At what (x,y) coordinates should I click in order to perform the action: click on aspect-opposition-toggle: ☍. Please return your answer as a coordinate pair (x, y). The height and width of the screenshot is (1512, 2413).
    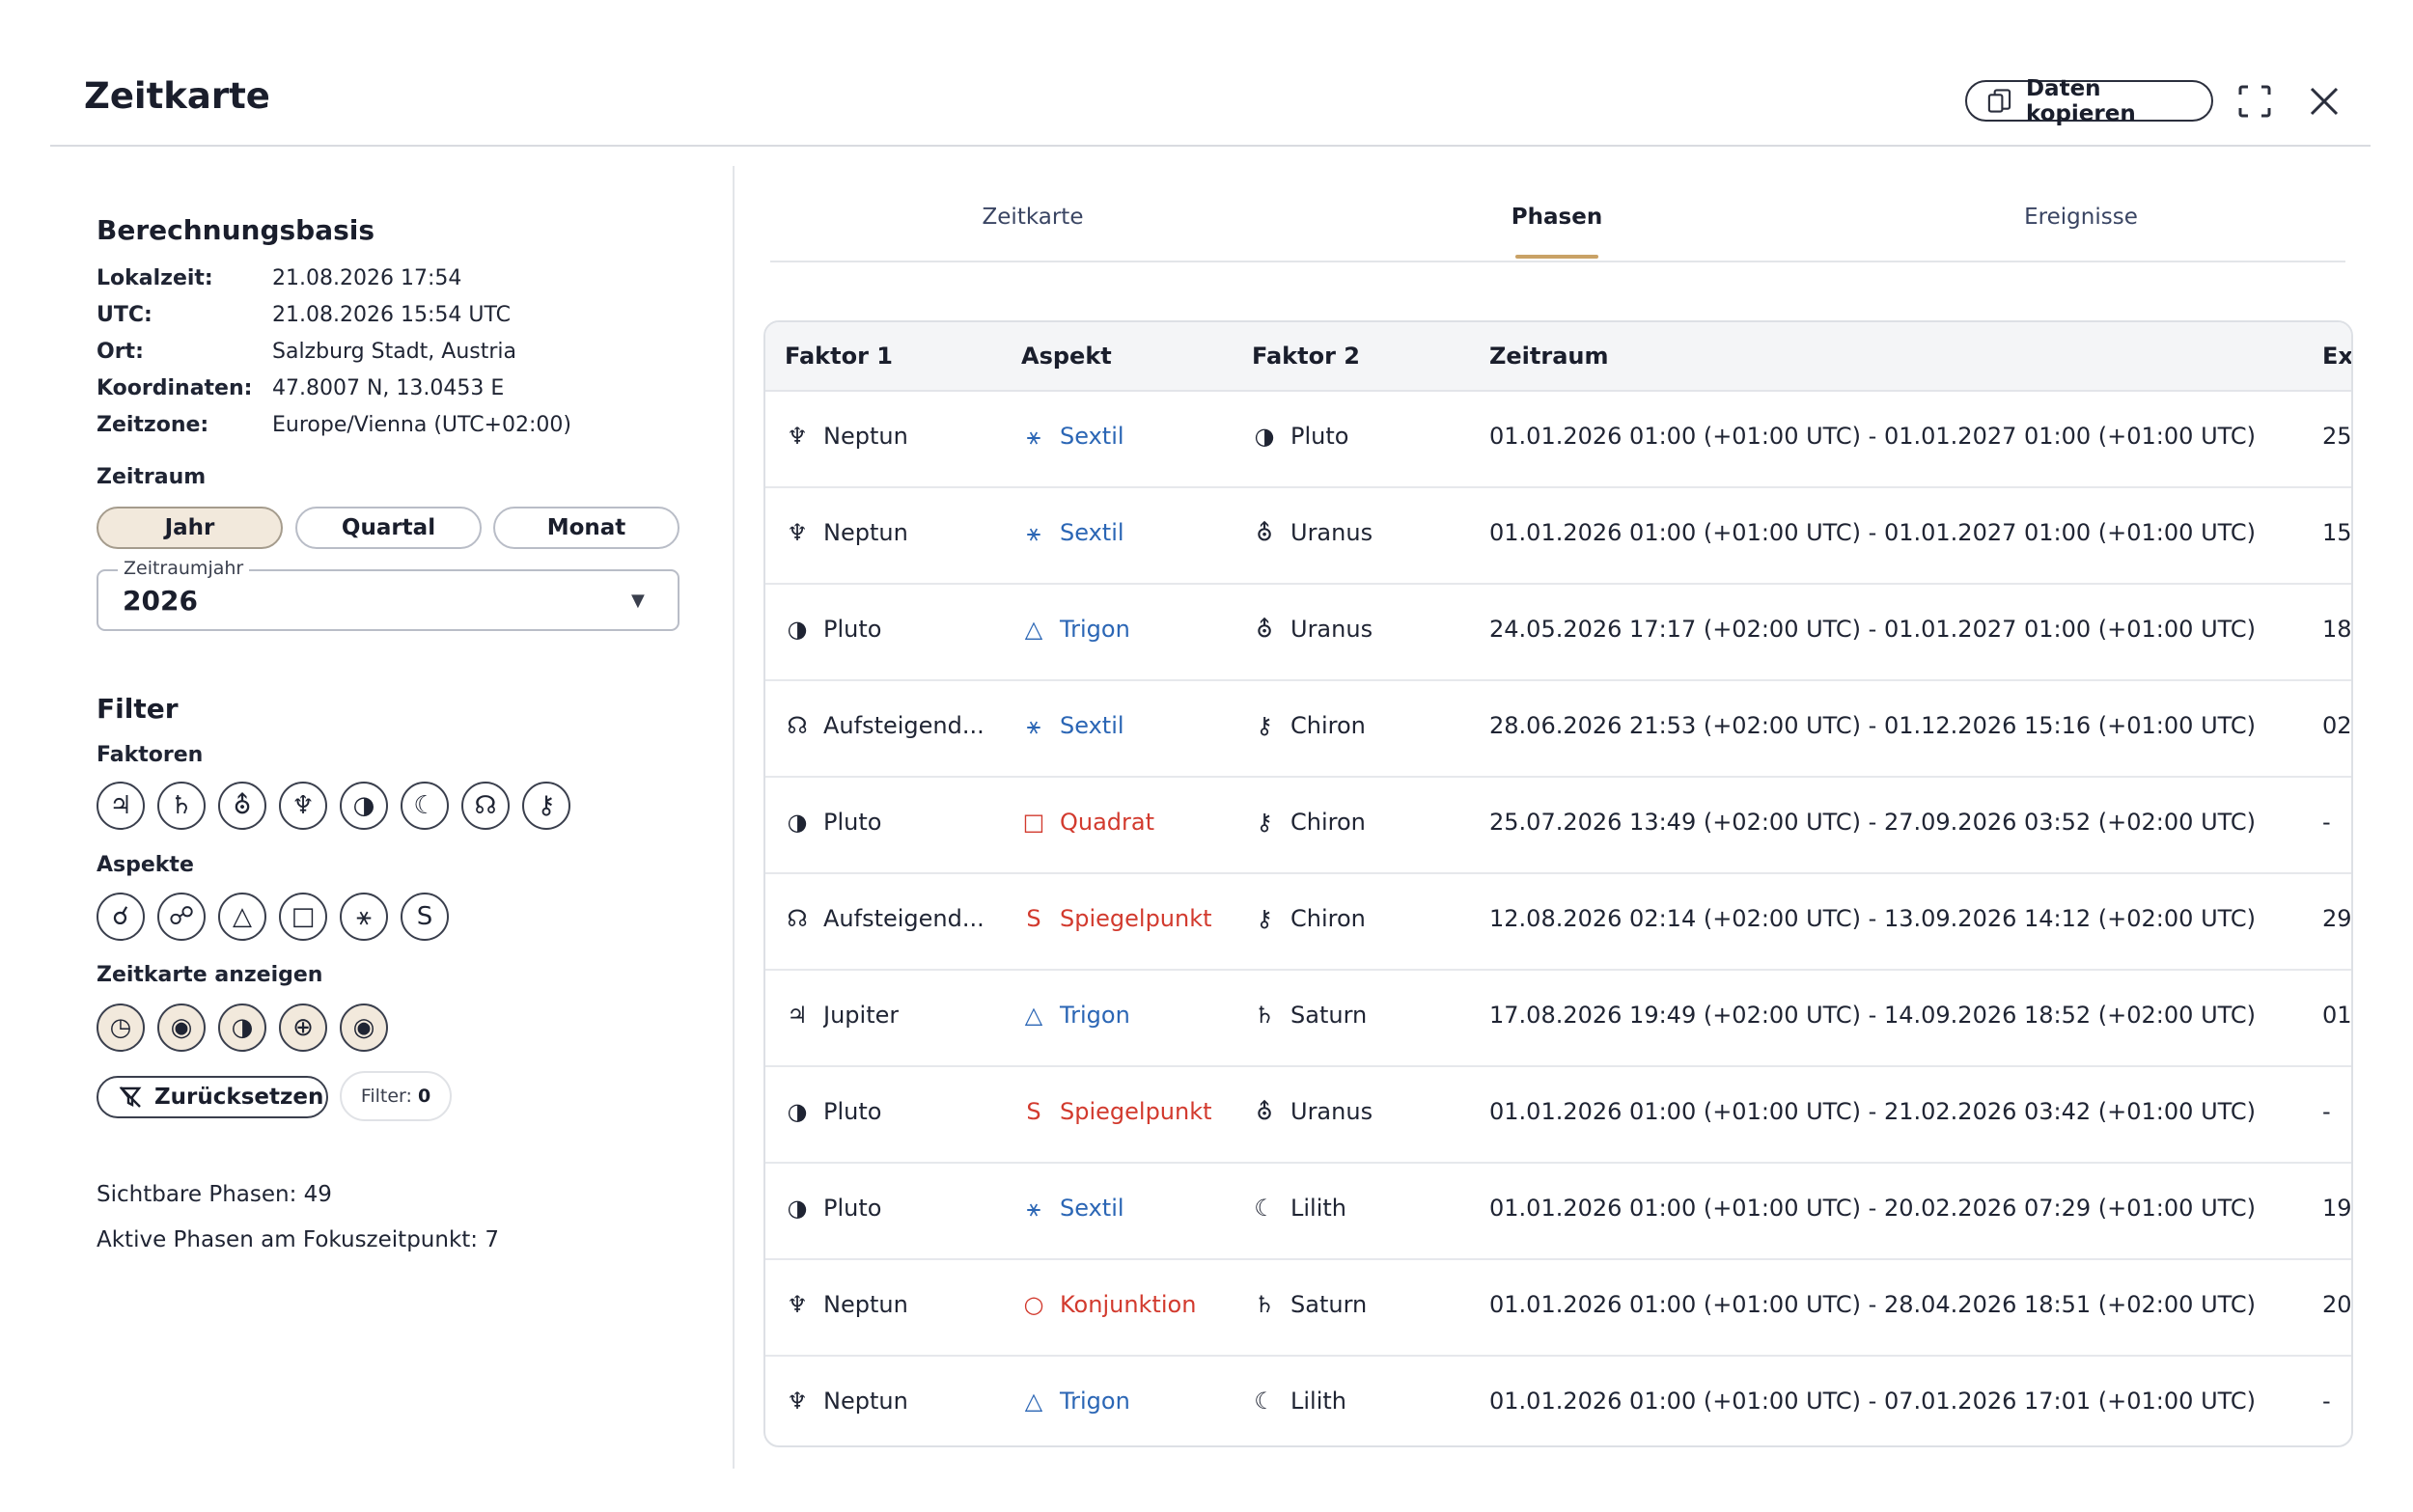
    Looking at the image, I should click on (181, 917).